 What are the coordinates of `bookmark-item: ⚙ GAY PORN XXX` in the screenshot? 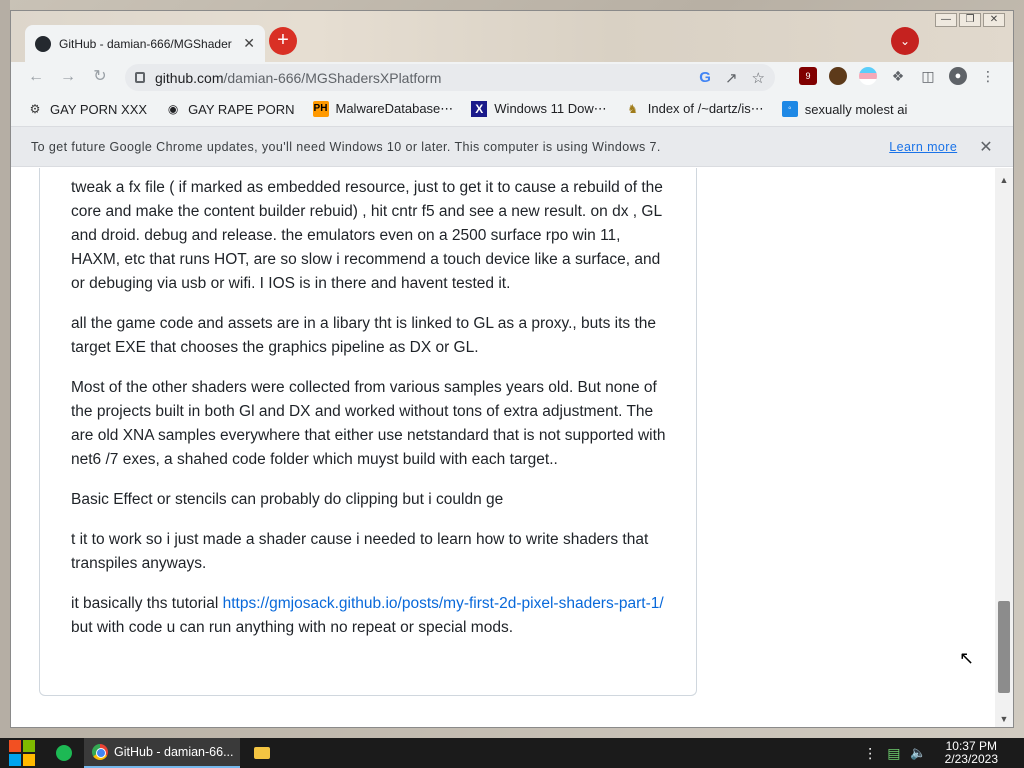 It's located at (87, 109).